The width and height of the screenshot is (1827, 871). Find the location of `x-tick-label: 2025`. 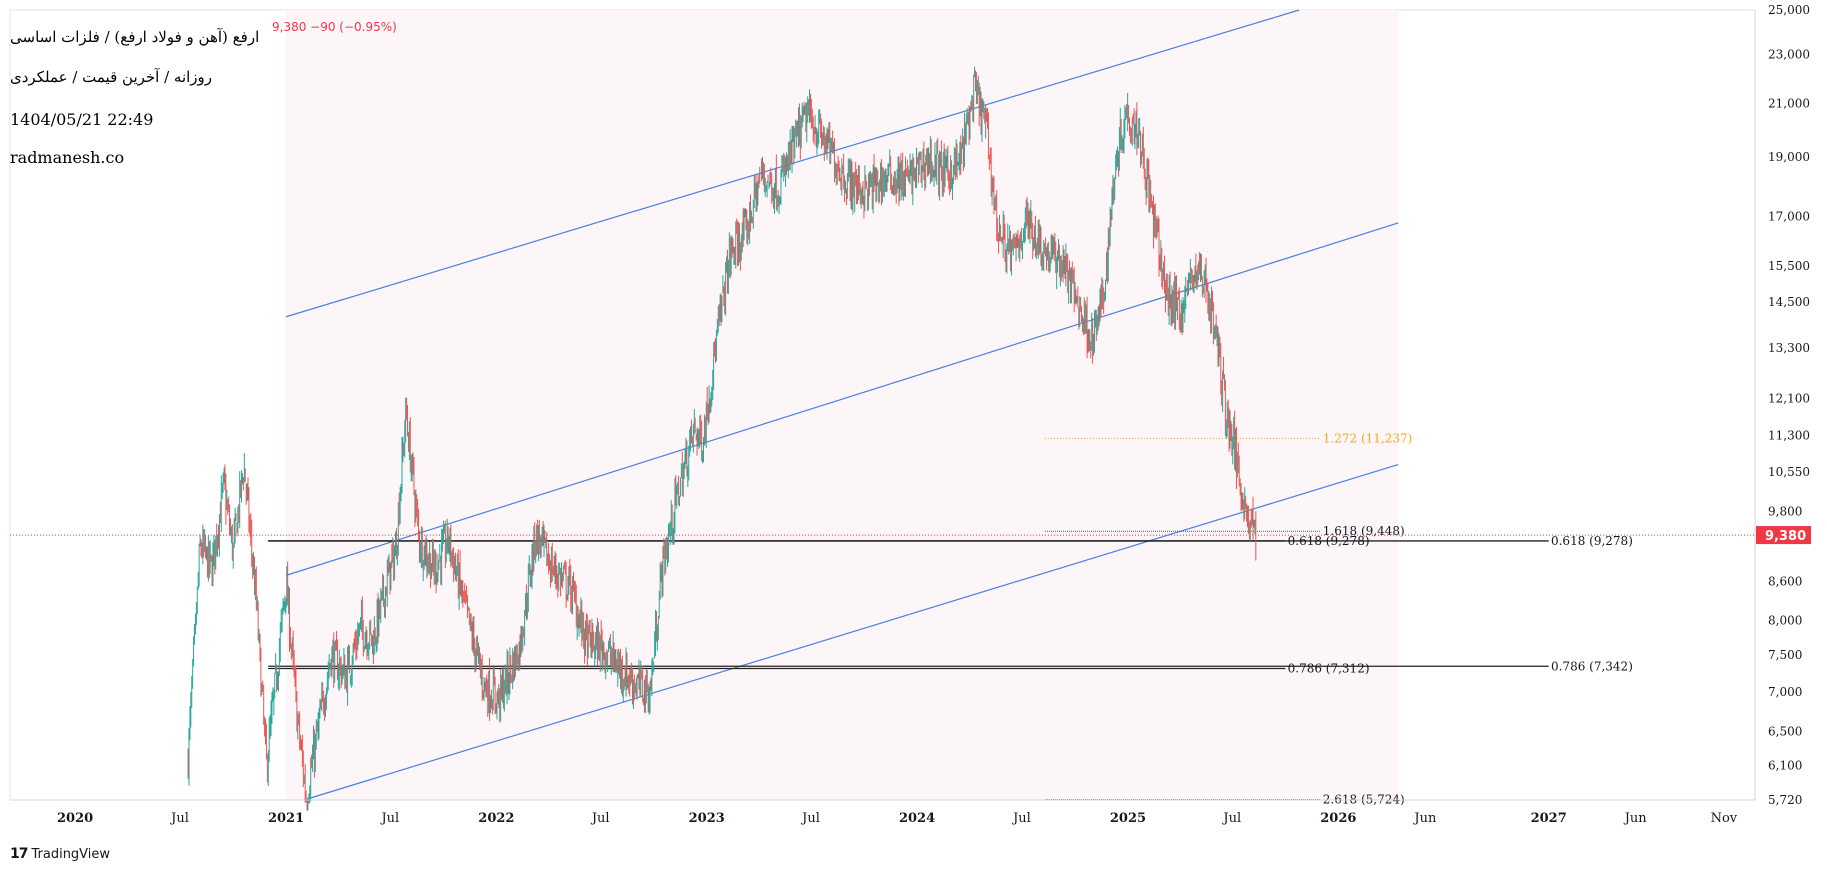

x-tick-label: 2025 is located at coordinates (1128, 818).